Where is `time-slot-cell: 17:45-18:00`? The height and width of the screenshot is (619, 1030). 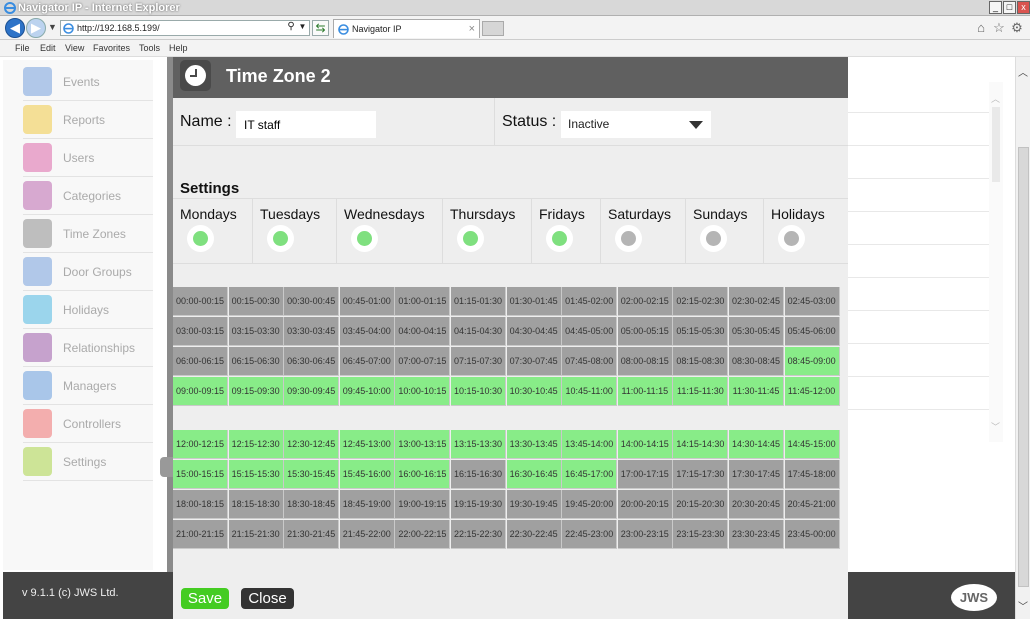
time-slot-cell: 17:45-18:00 is located at coordinates (812, 474).